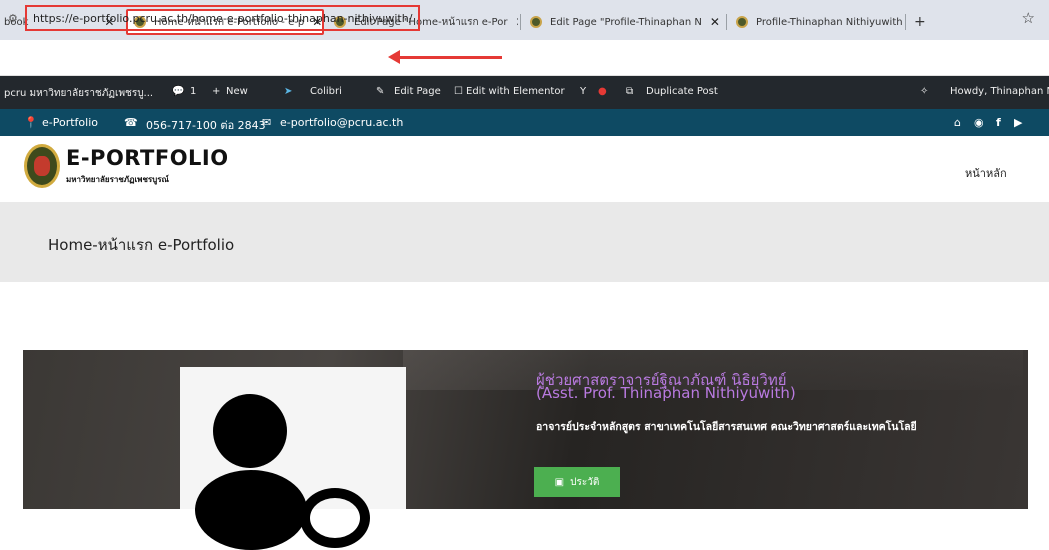 The height and width of the screenshot is (550, 1049). I want to click on new-button: New, so click(237, 91).